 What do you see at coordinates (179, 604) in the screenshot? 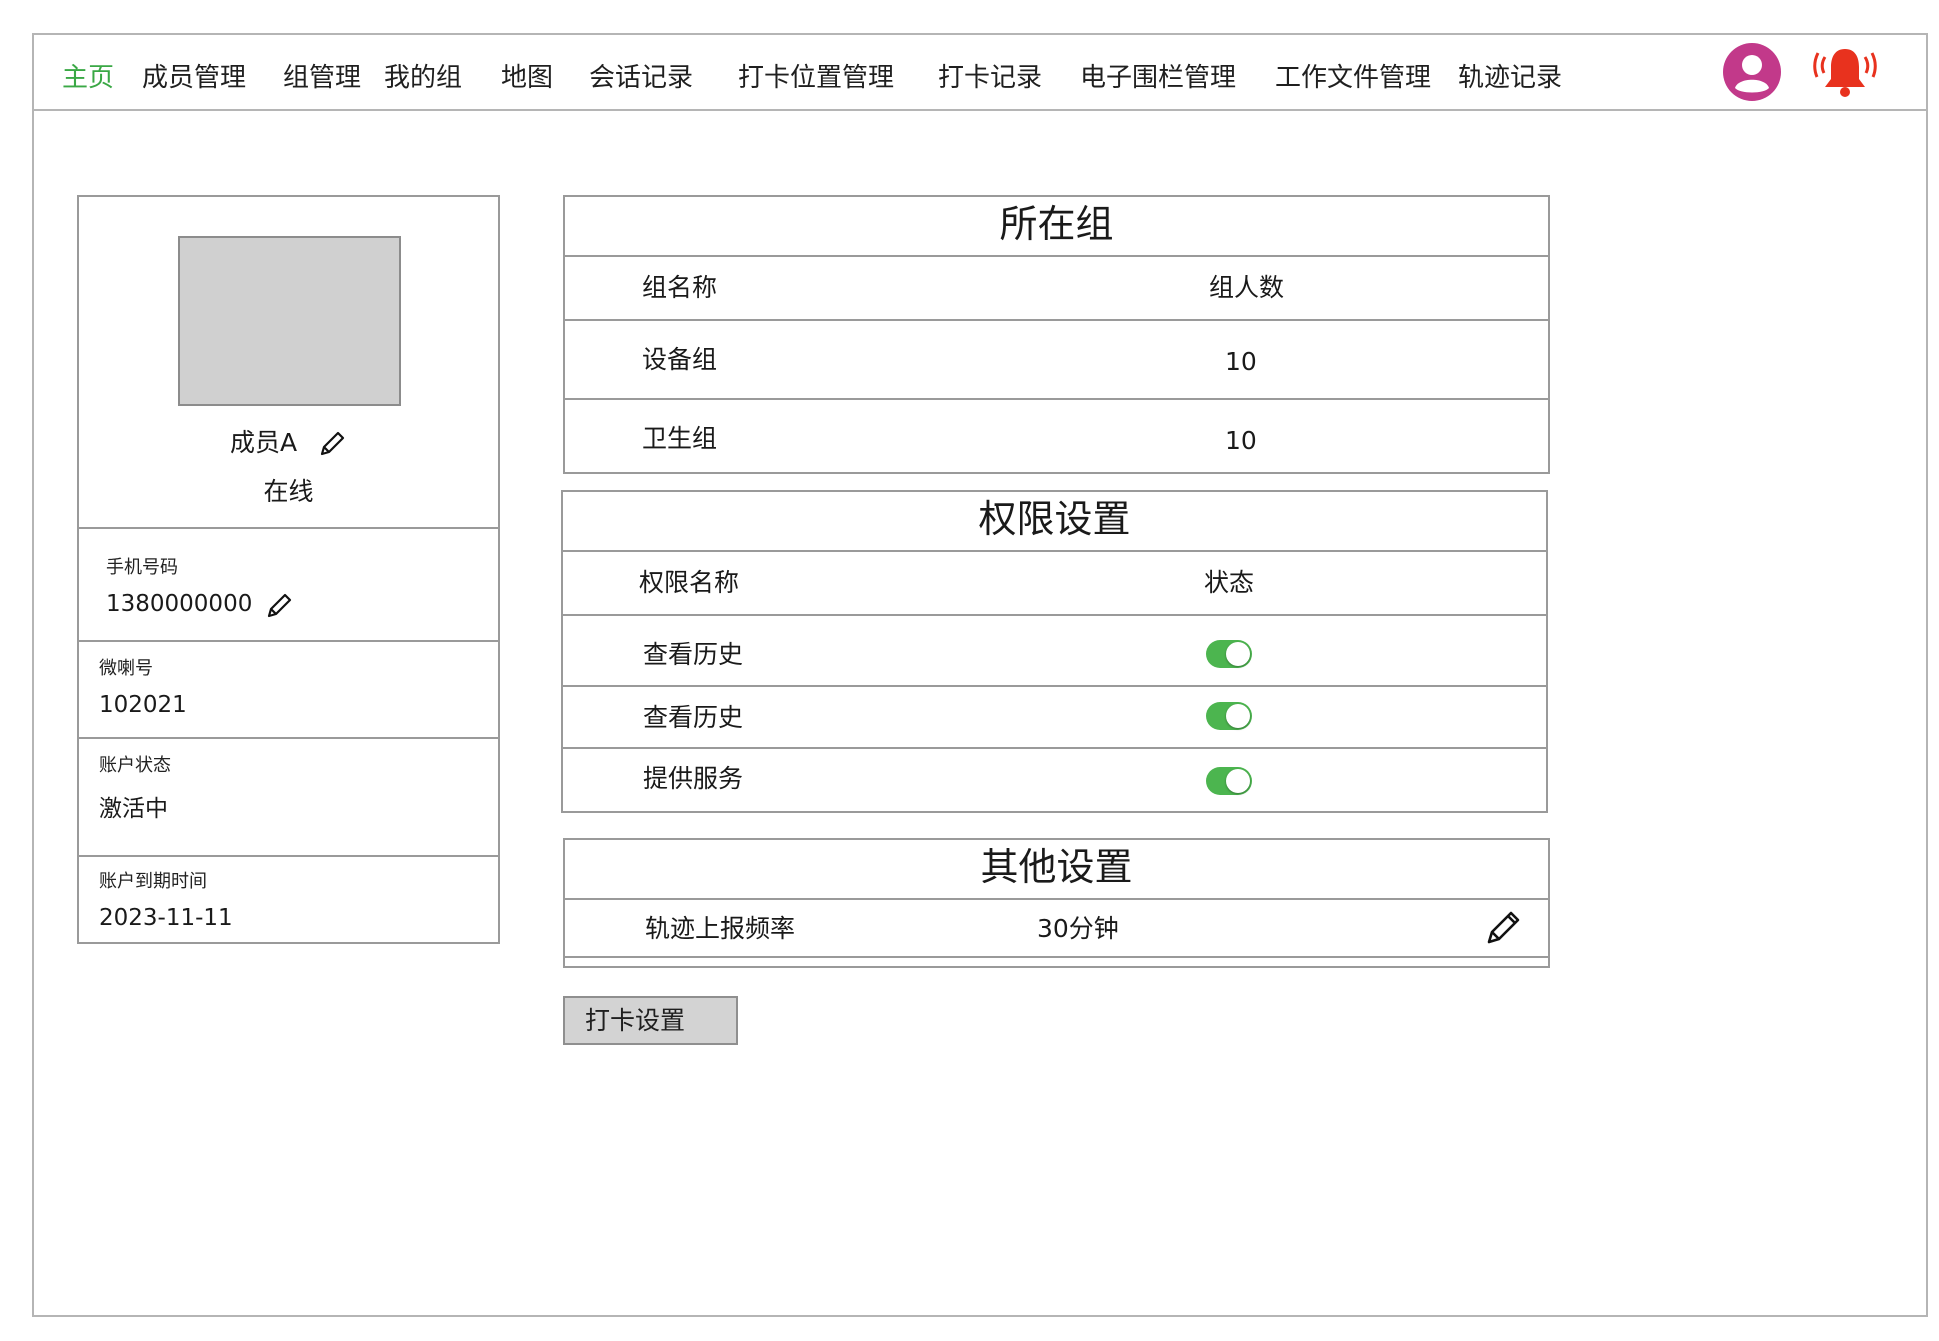
I see `phone-value: 1380000000` at bounding box center [179, 604].